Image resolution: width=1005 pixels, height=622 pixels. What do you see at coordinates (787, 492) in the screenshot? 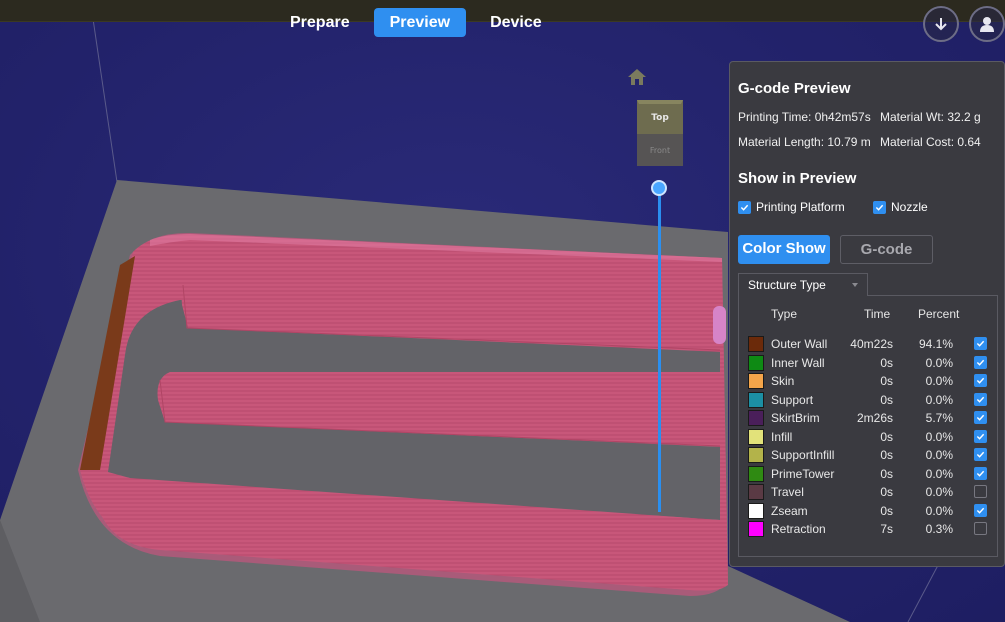
I see `row-type: Travel` at bounding box center [787, 492].